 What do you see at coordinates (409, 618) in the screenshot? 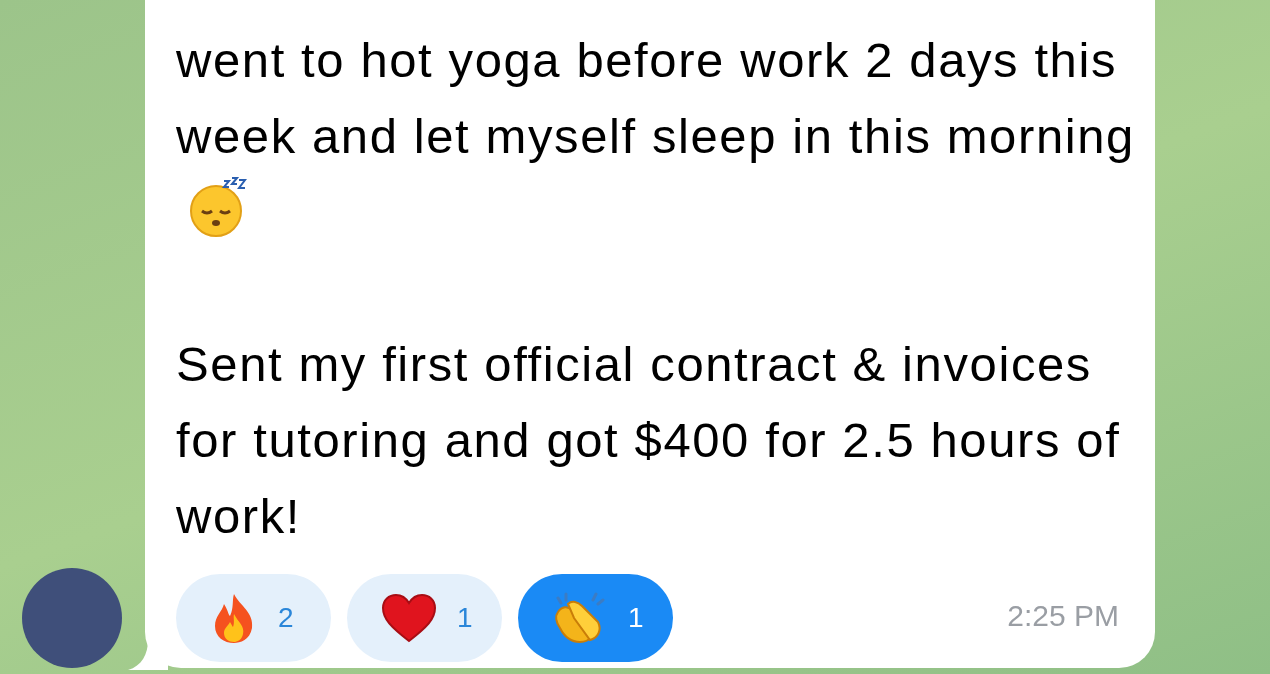
I see `heart-icon` at bounding box center [409, 618].